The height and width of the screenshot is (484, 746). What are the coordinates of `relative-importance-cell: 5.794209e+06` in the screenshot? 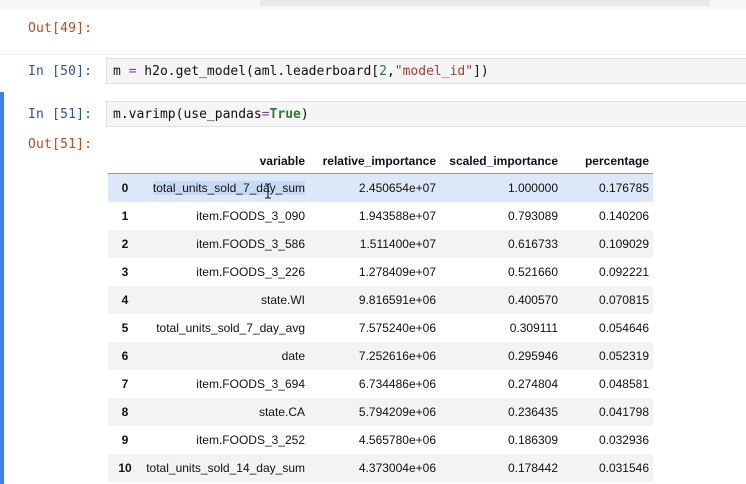 It's located at (375, 412).